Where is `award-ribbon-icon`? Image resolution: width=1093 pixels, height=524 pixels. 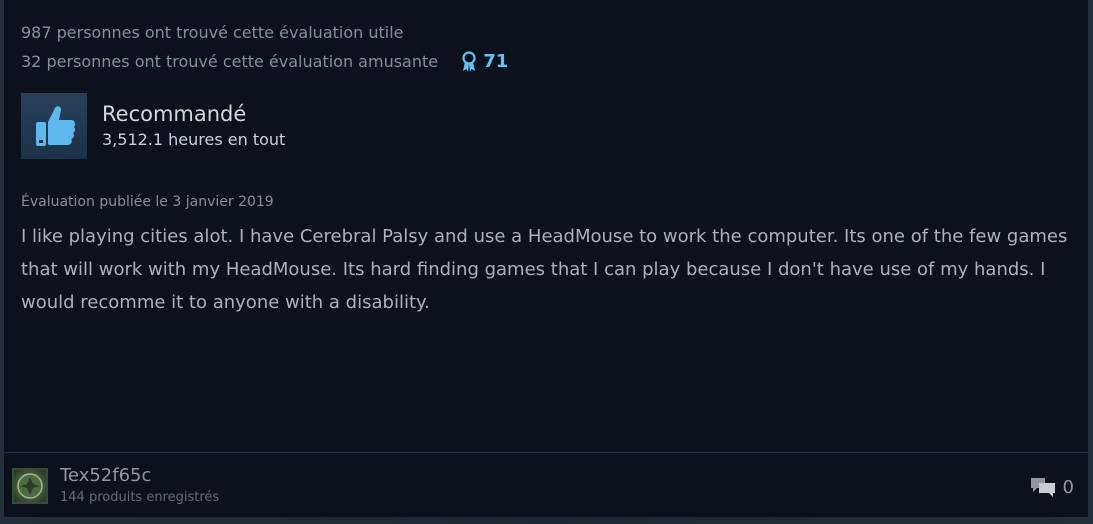
award-ribbon-icon is located at coordinates (469, 61).